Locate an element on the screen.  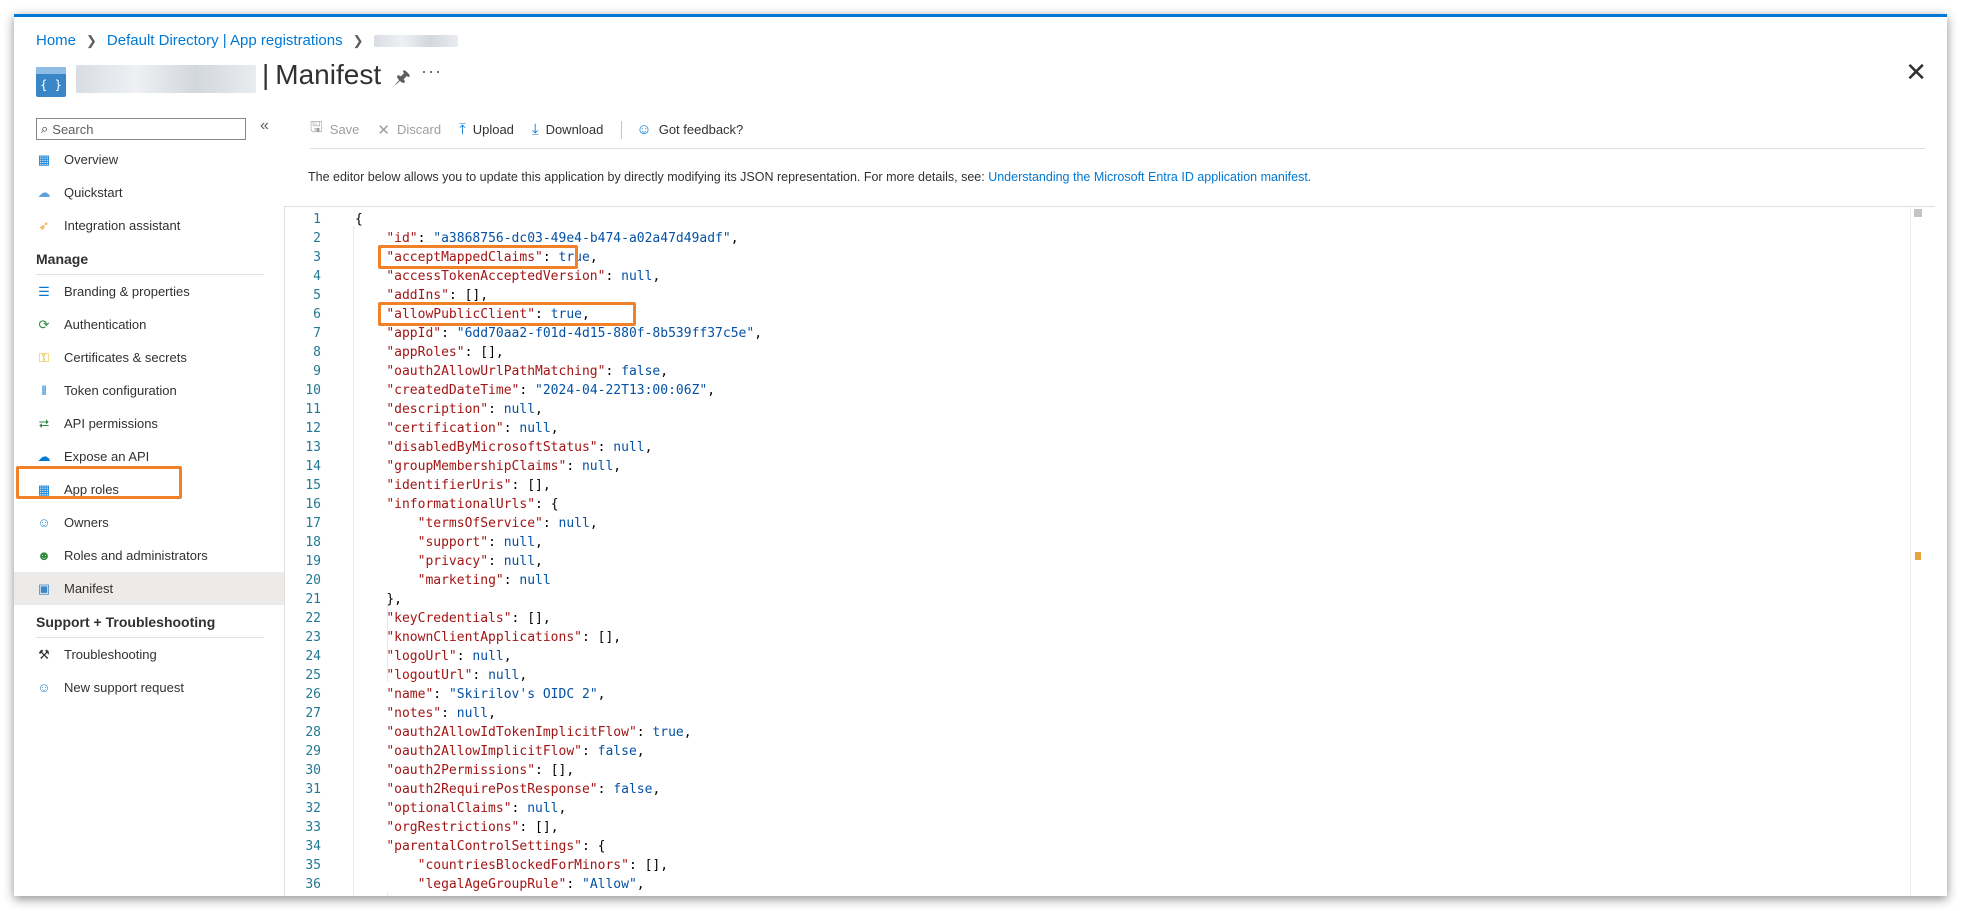
editor-scrollbar is located at coordinates (1917, 551).